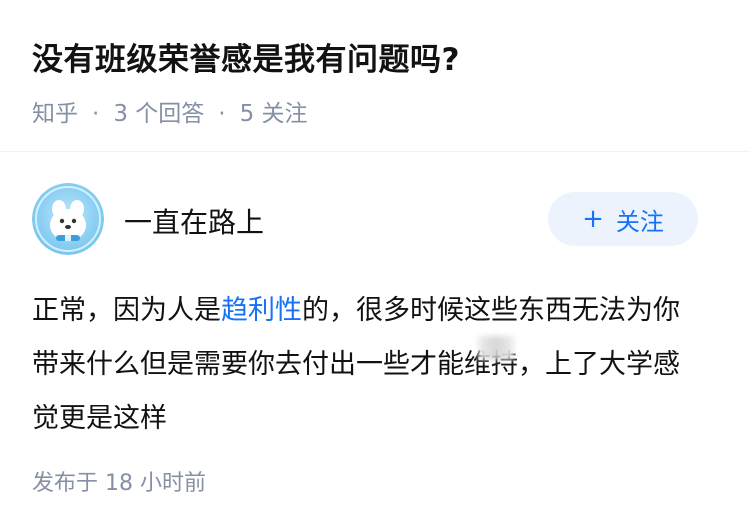 This screenshot has height=530, width=750. I want to click on avatar-image-icon, so click(68, 219).